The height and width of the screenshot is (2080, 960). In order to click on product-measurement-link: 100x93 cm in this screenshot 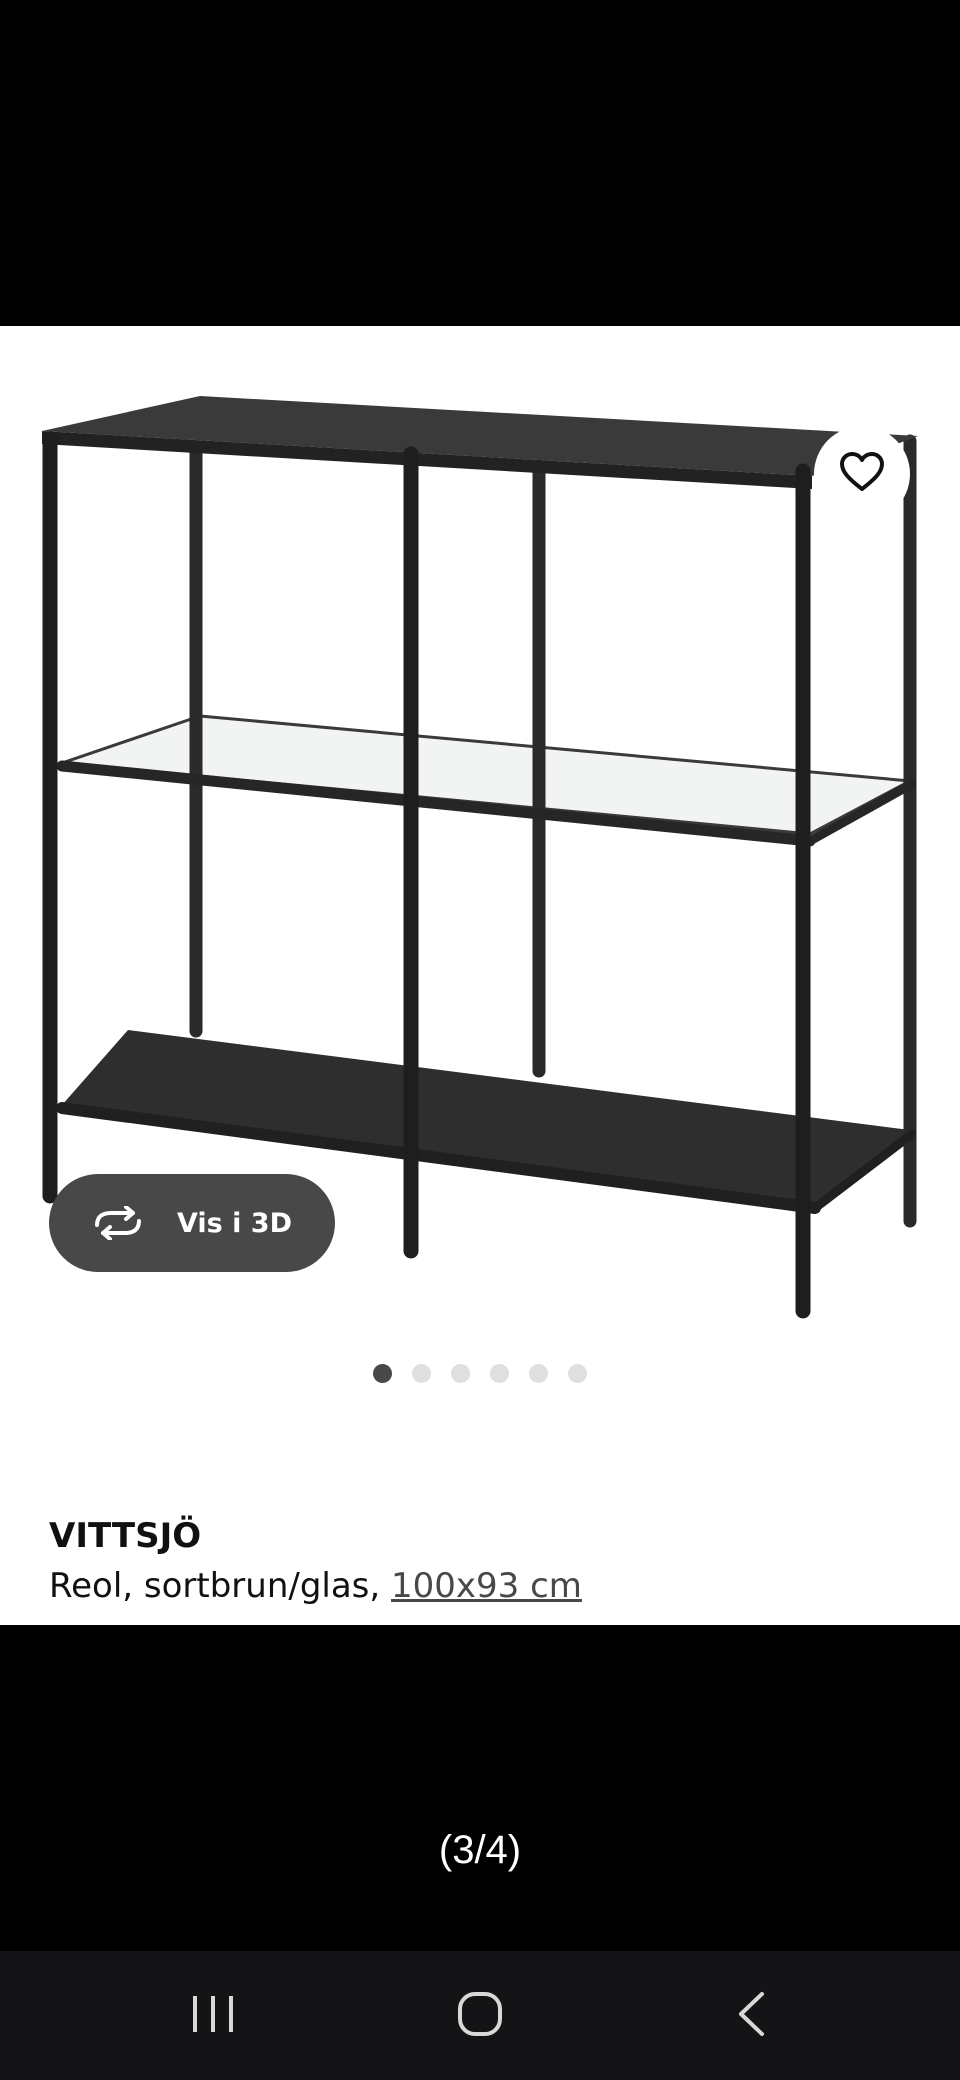, I will do `click(486, 1586)`.